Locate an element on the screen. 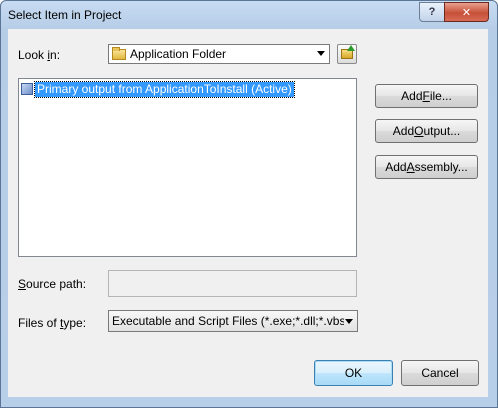 This screenshot has height=408, width=498. look-in-dropdown: Application Folder is located at coordinates (219, 54).